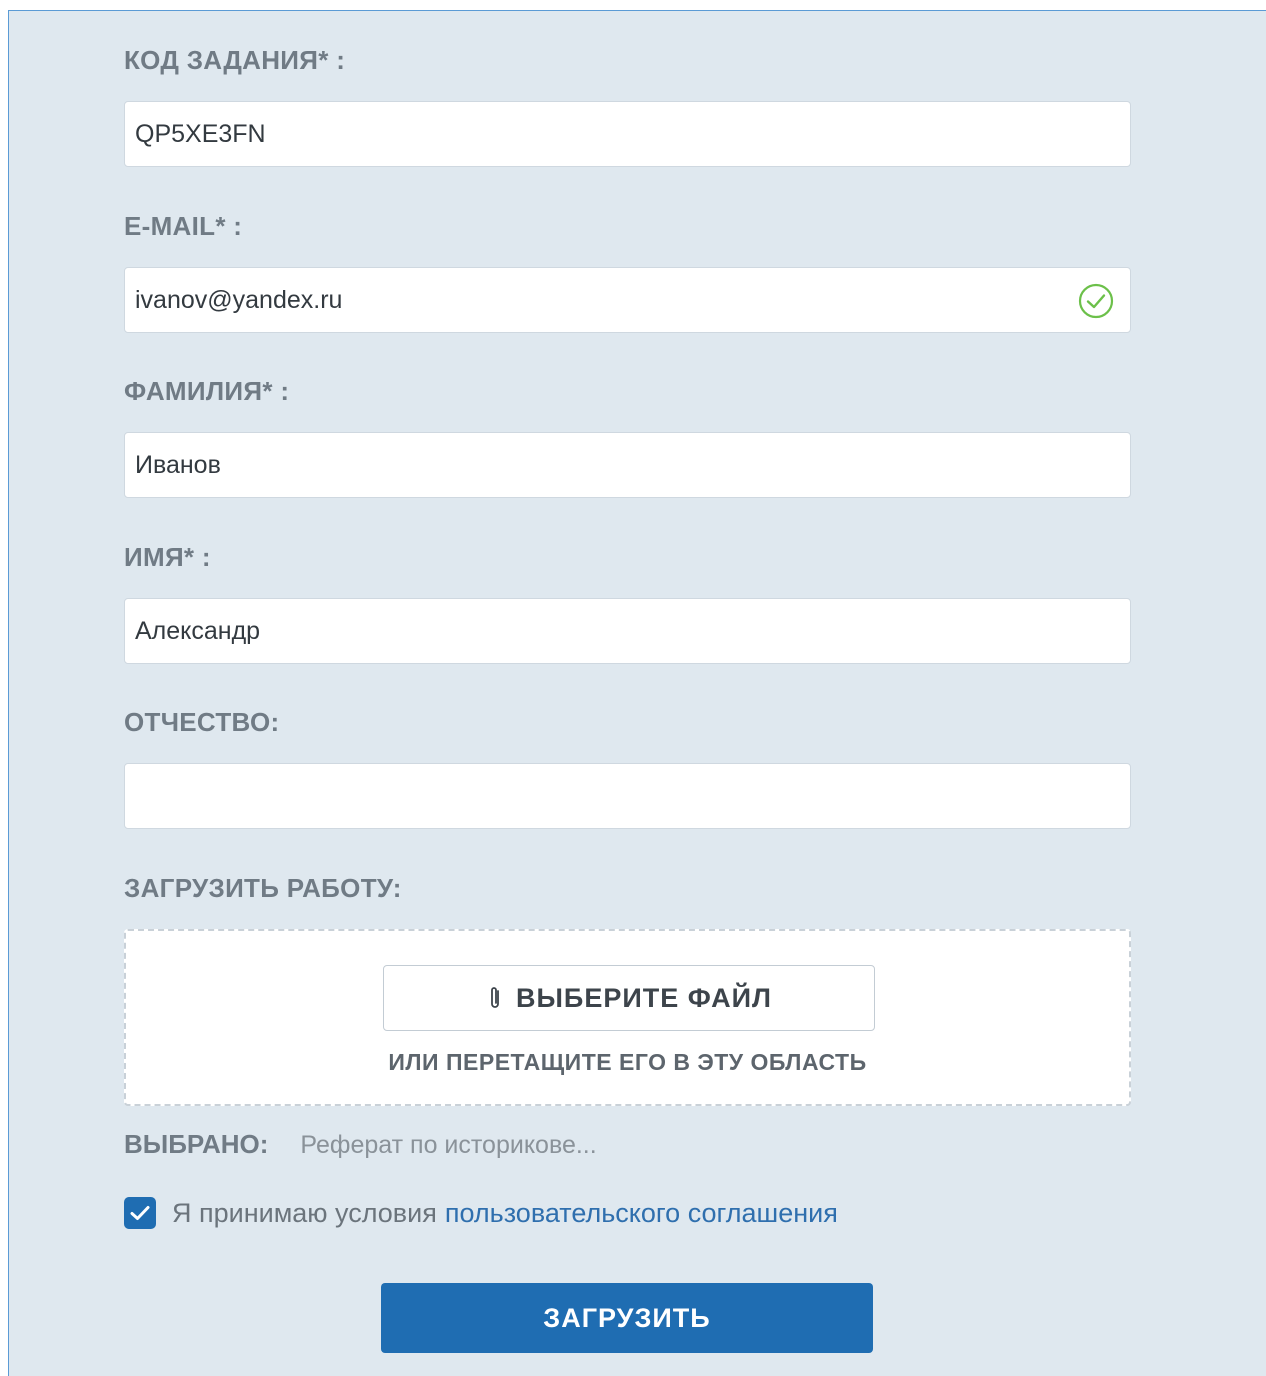 Image resolution: width=1266 pixels, height=1376 pixels. I want to click on email-input, so click(627, 300).